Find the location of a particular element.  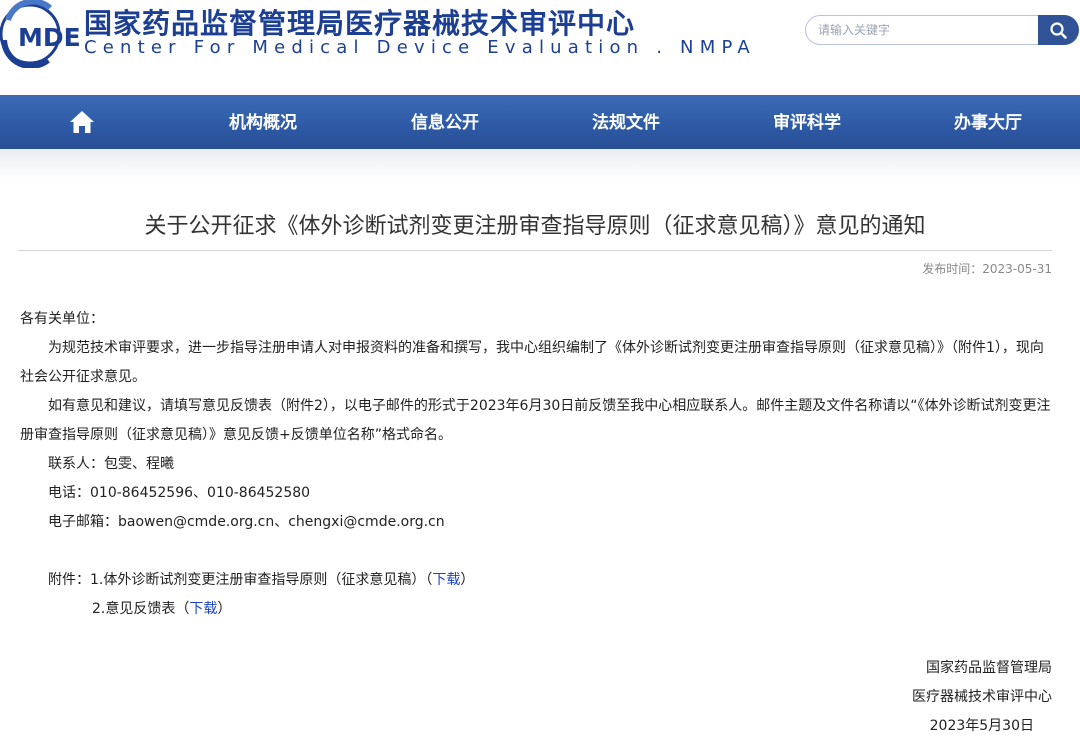

title-divider is located at coordinates (535, 250).